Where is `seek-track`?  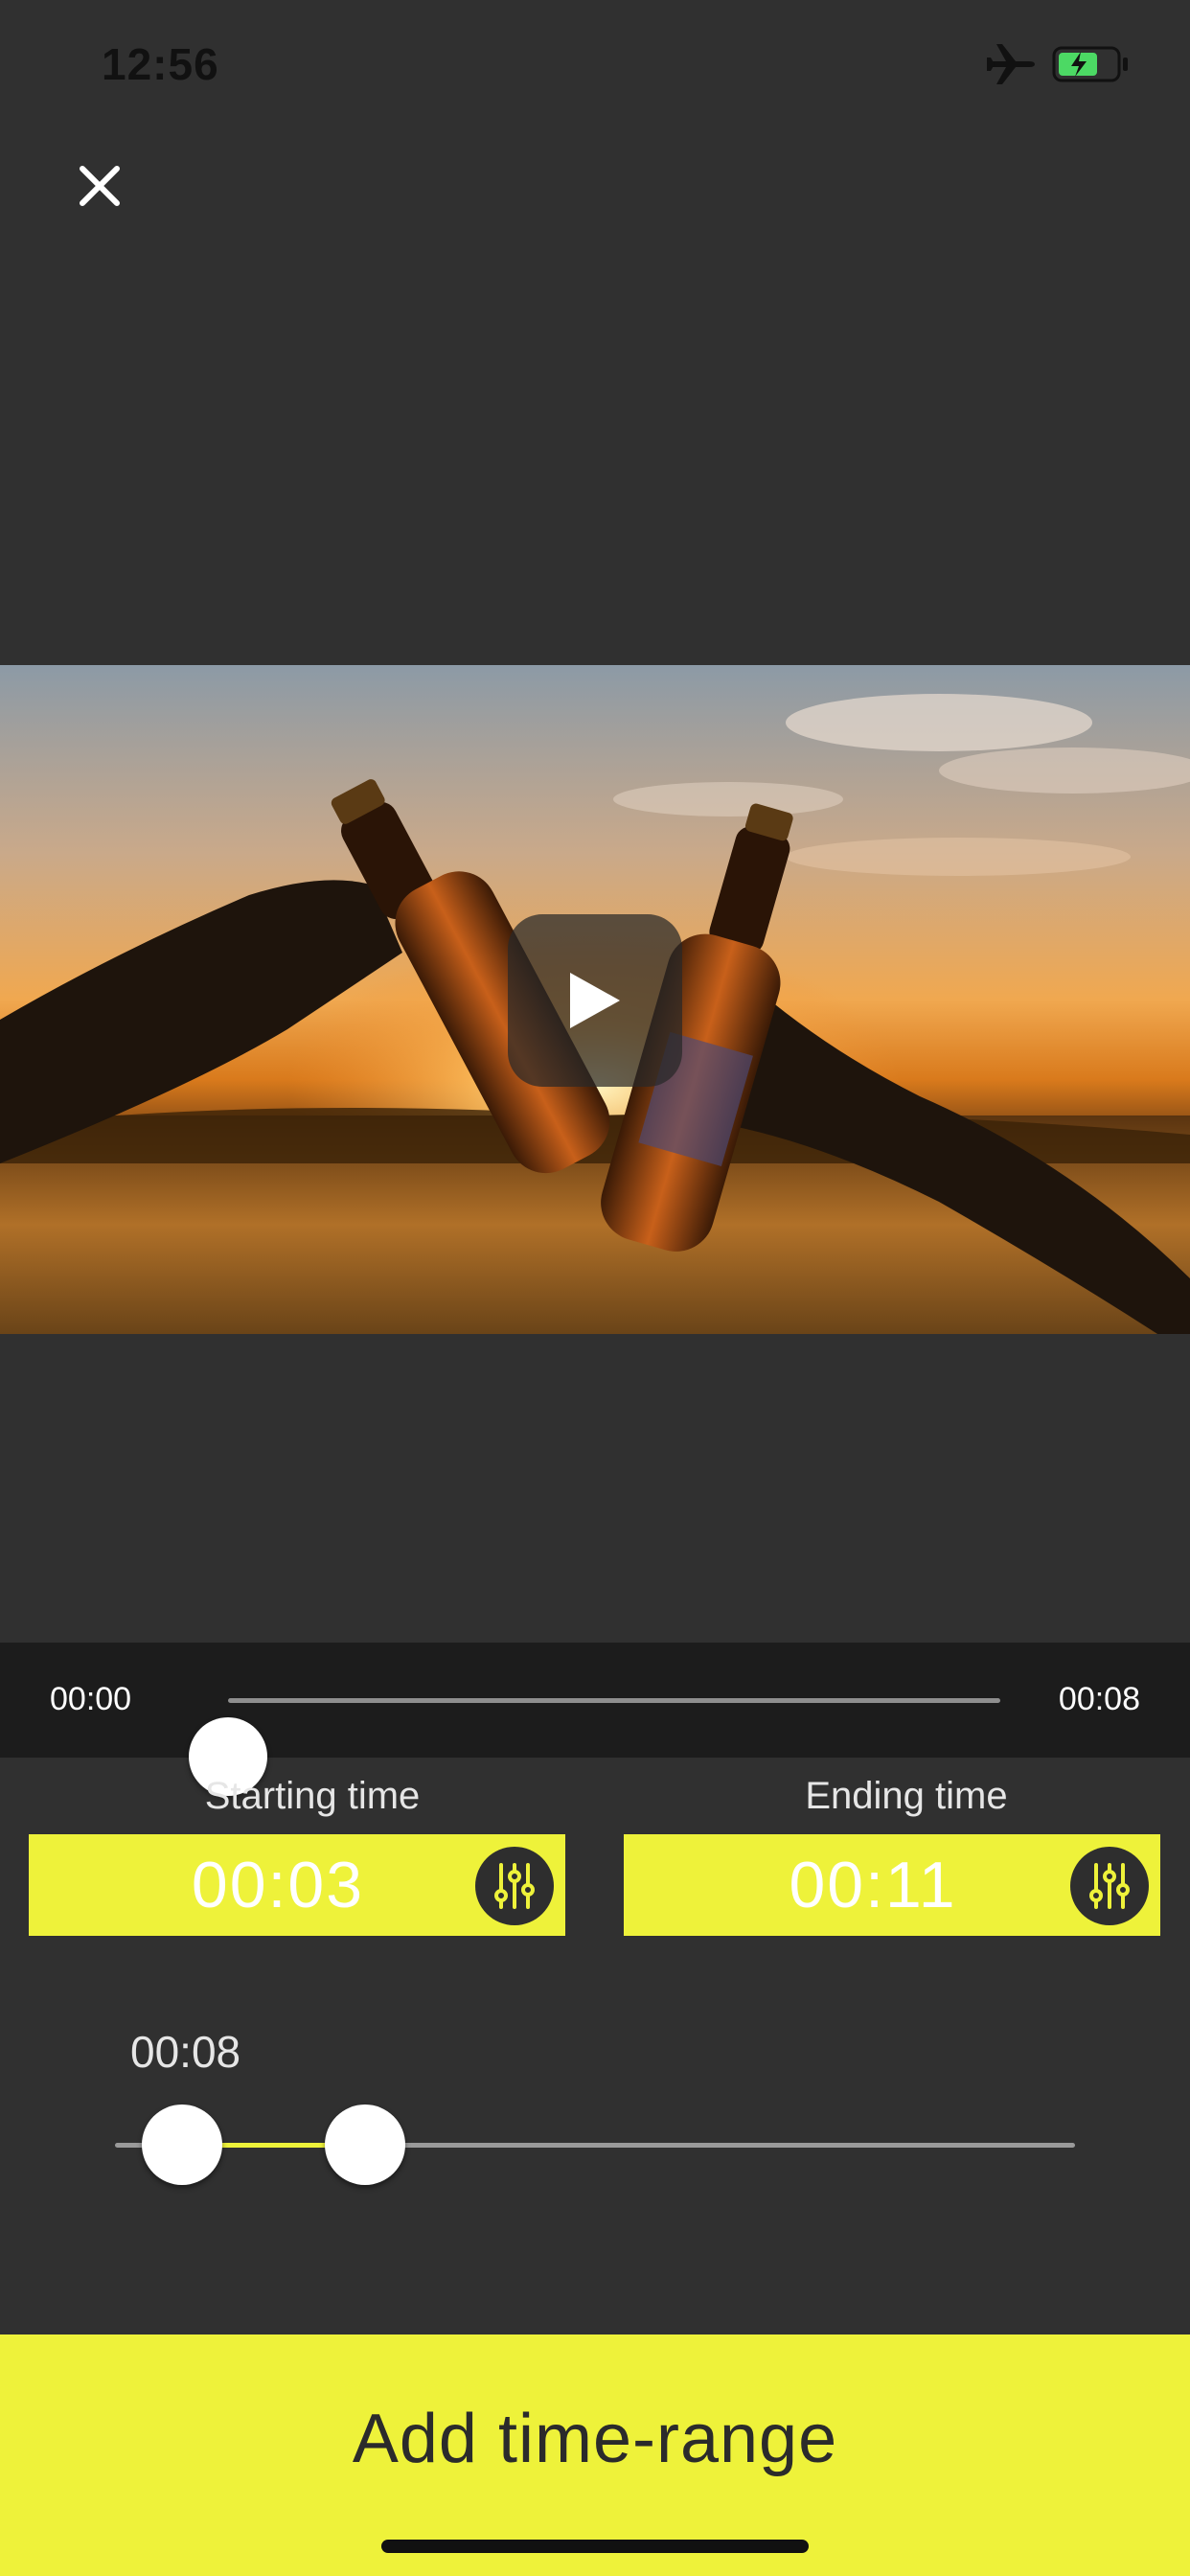 seek-track is located at coordinates (594, 1747).